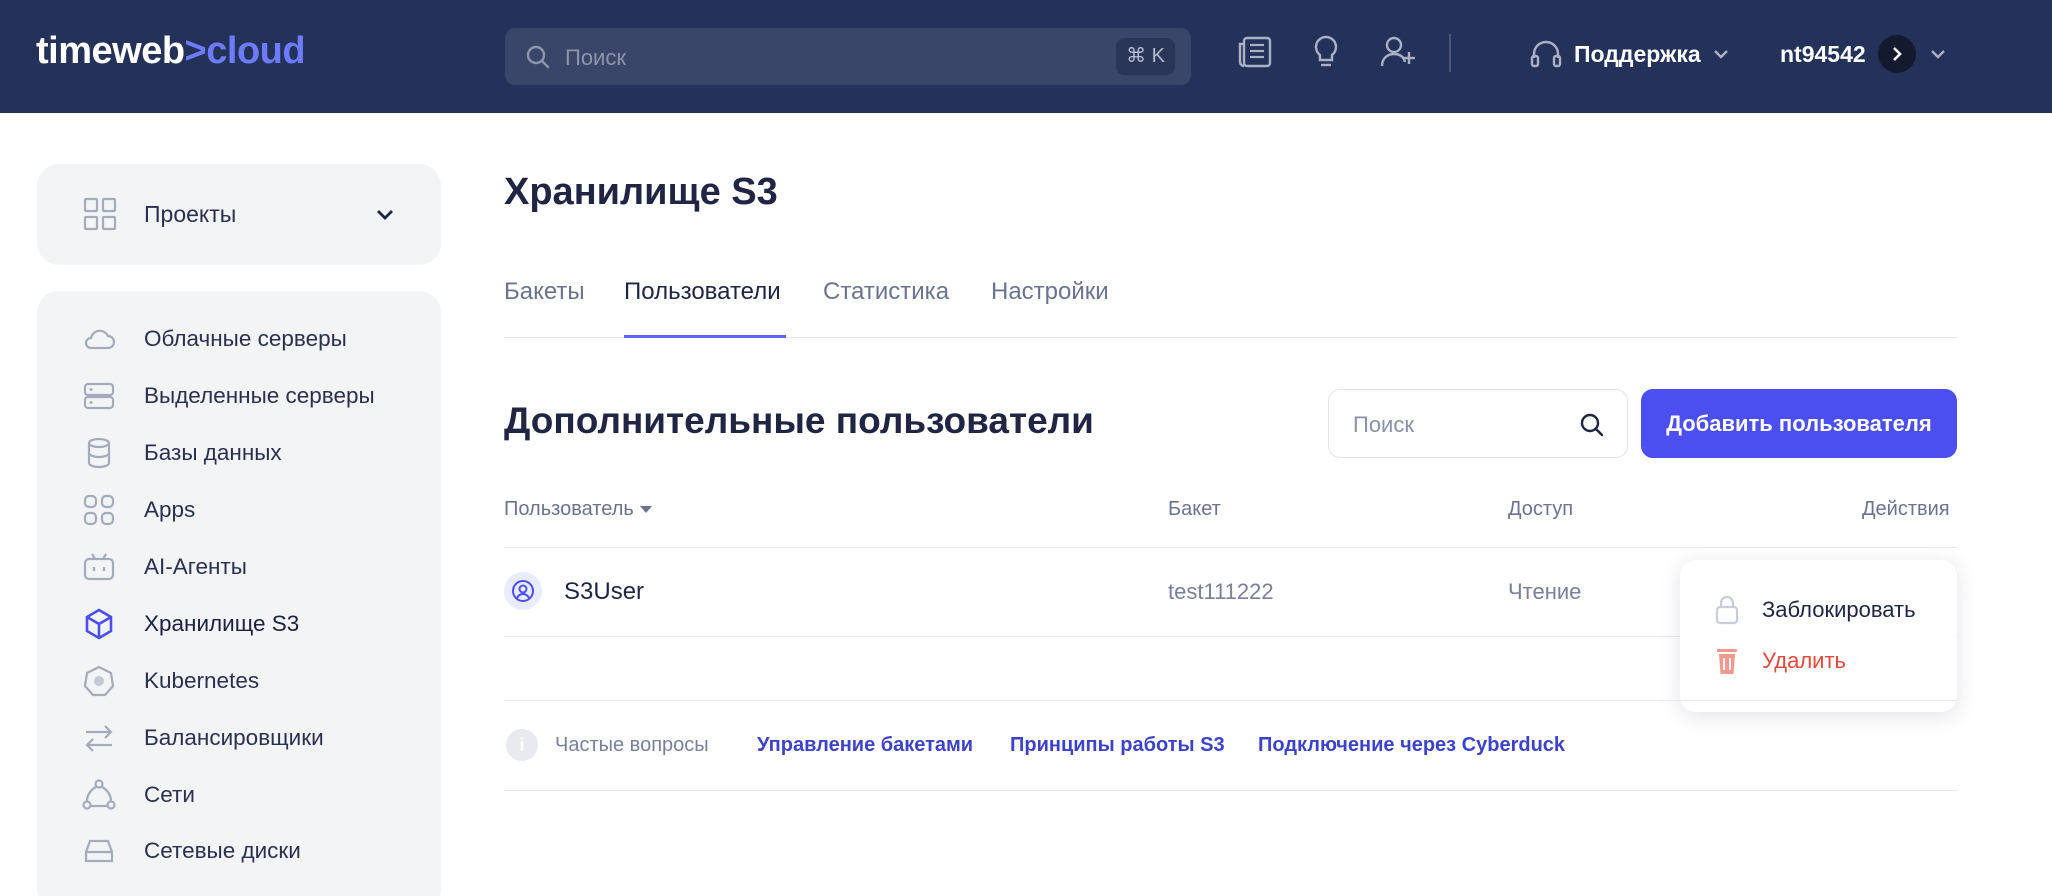 This screenshot has width=2052, height=896. I want to click on sidebar-item-networks: Сети, so click(239, 794).